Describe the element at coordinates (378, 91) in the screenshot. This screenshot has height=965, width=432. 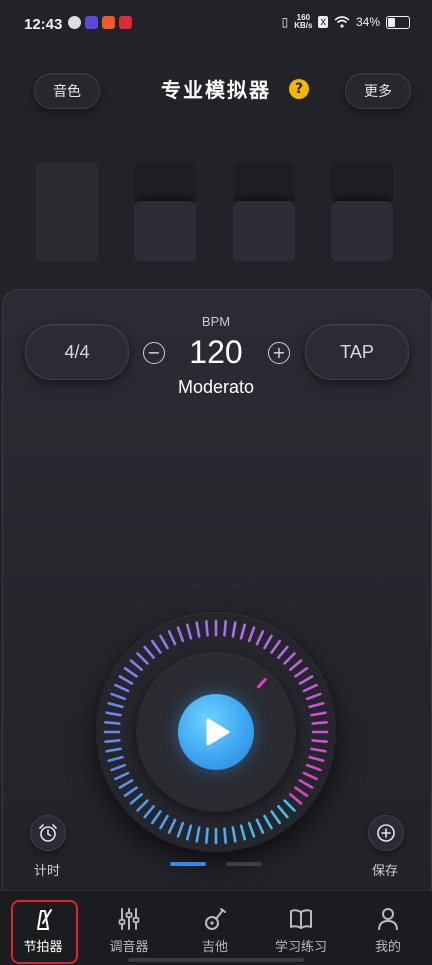
I see `more-button: 更多` at that location.